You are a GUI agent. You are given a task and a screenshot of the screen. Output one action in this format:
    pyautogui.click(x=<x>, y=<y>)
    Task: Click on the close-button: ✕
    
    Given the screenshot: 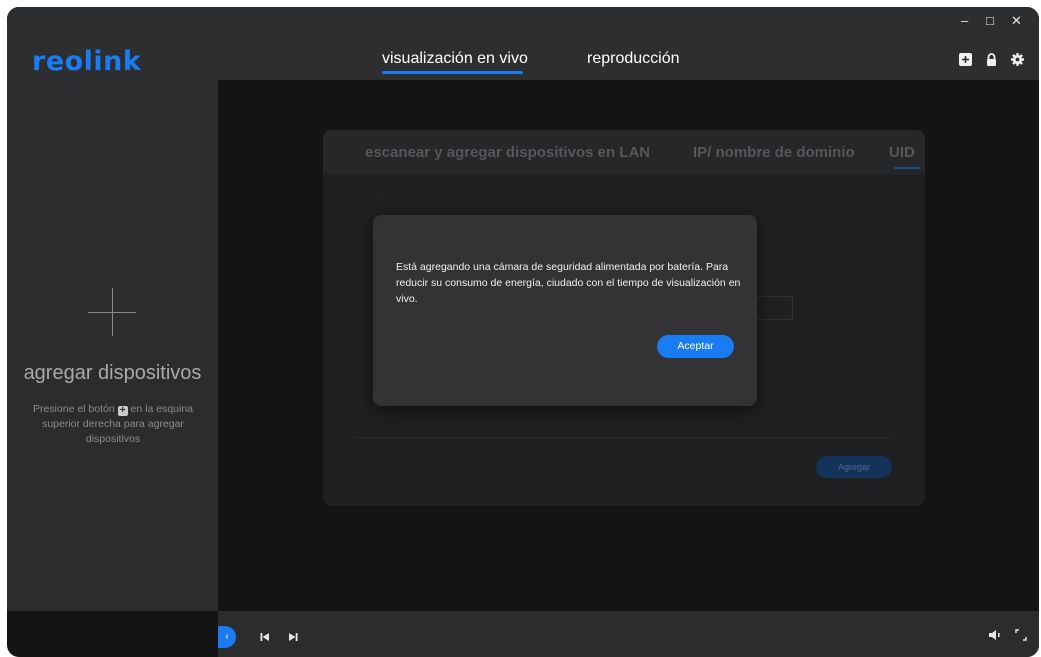 What is the action you would take?
    pyautogui.click(x=1016, y=21)
    